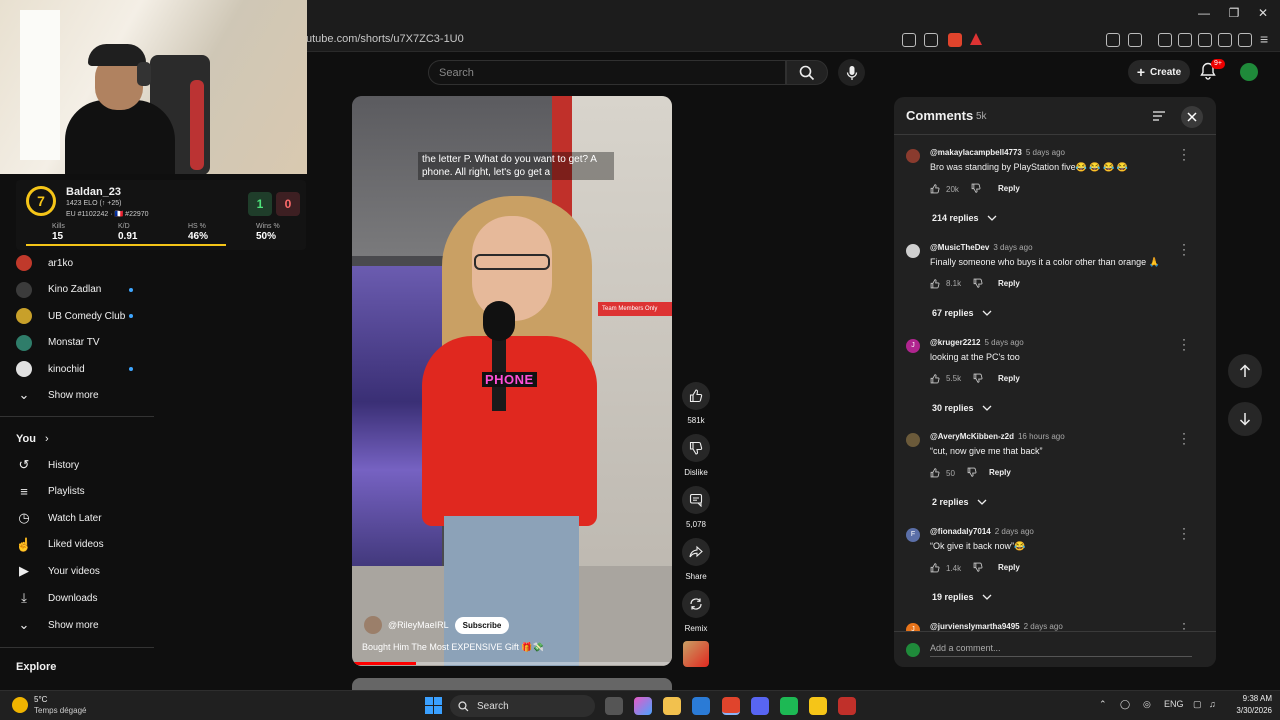 Image resolution: width=1280 pixels, height=720 pixels. I want to click on vpn-icon, so click(1245, 40).